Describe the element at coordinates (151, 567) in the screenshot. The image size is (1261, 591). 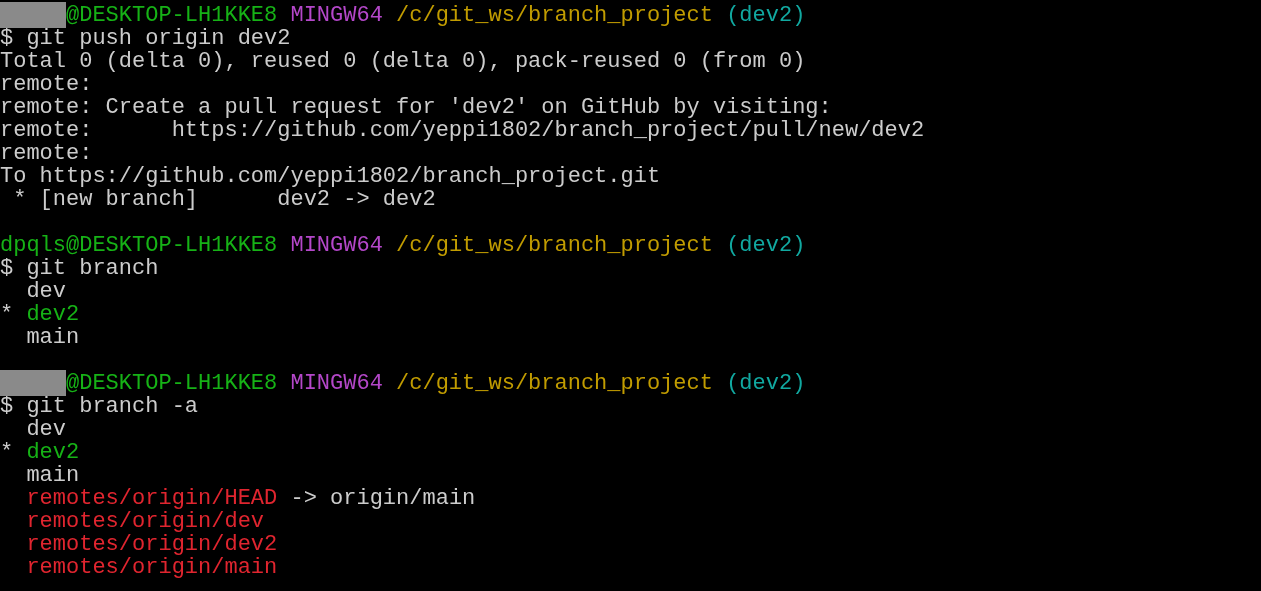
I see `terminal-text: remotes/origin/main` at that location.